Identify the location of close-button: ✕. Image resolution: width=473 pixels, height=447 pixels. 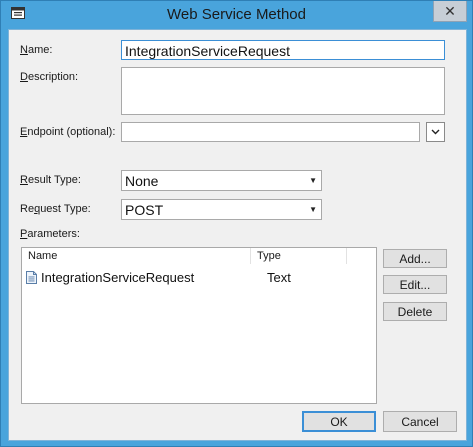
(450, 11).